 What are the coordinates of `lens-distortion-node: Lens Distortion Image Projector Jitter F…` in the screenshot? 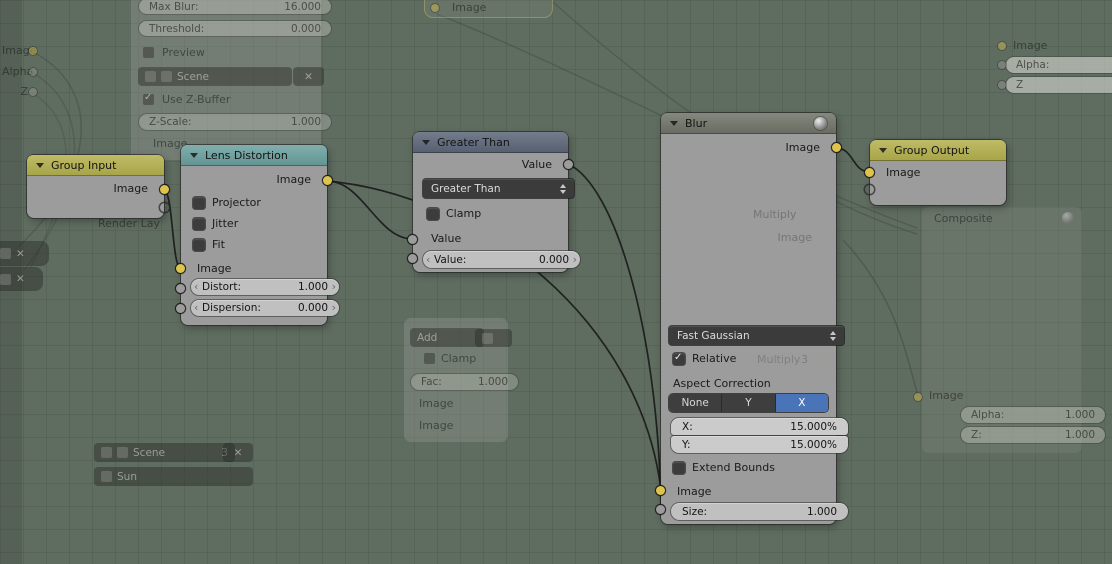 It's located at (257, 235).